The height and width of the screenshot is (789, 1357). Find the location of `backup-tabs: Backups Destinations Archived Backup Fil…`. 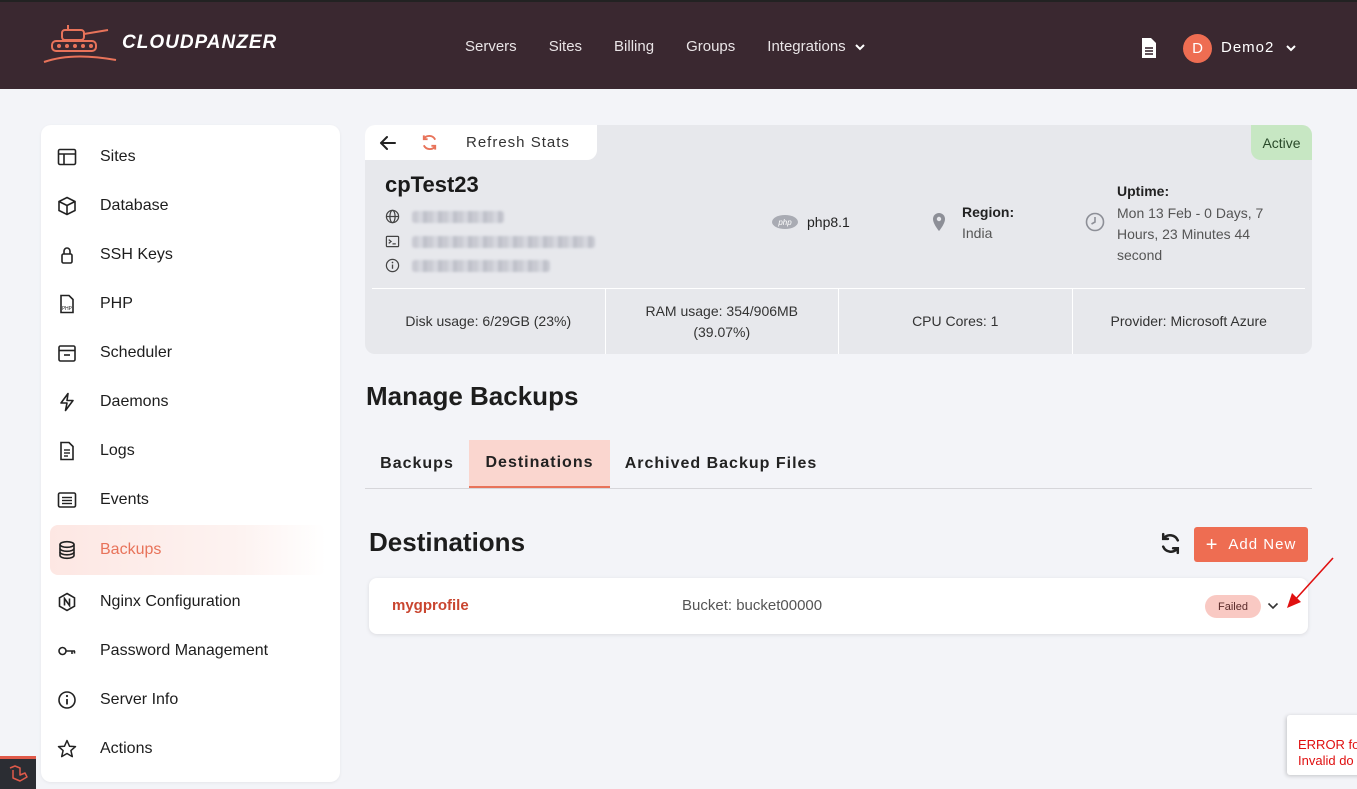

backup-tabs: Backups Destinations Archived Backup Fil… is located at coordinates (838, 464).